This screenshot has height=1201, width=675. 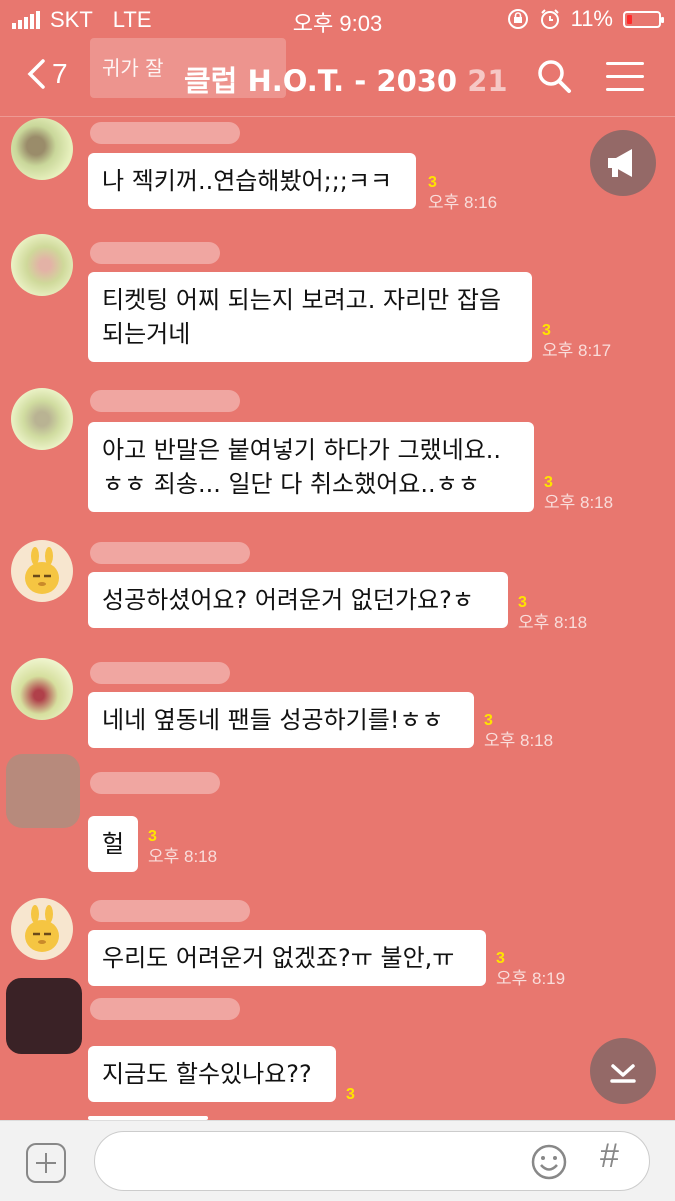 I want to click on arrow-down-icon, so click(x=623, y=1073).